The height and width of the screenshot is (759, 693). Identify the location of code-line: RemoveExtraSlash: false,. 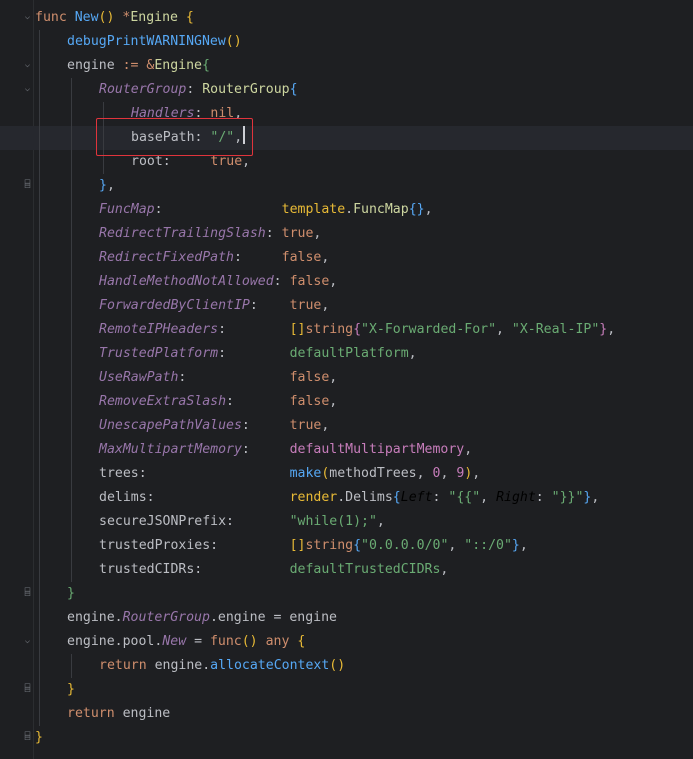
(346, 402).